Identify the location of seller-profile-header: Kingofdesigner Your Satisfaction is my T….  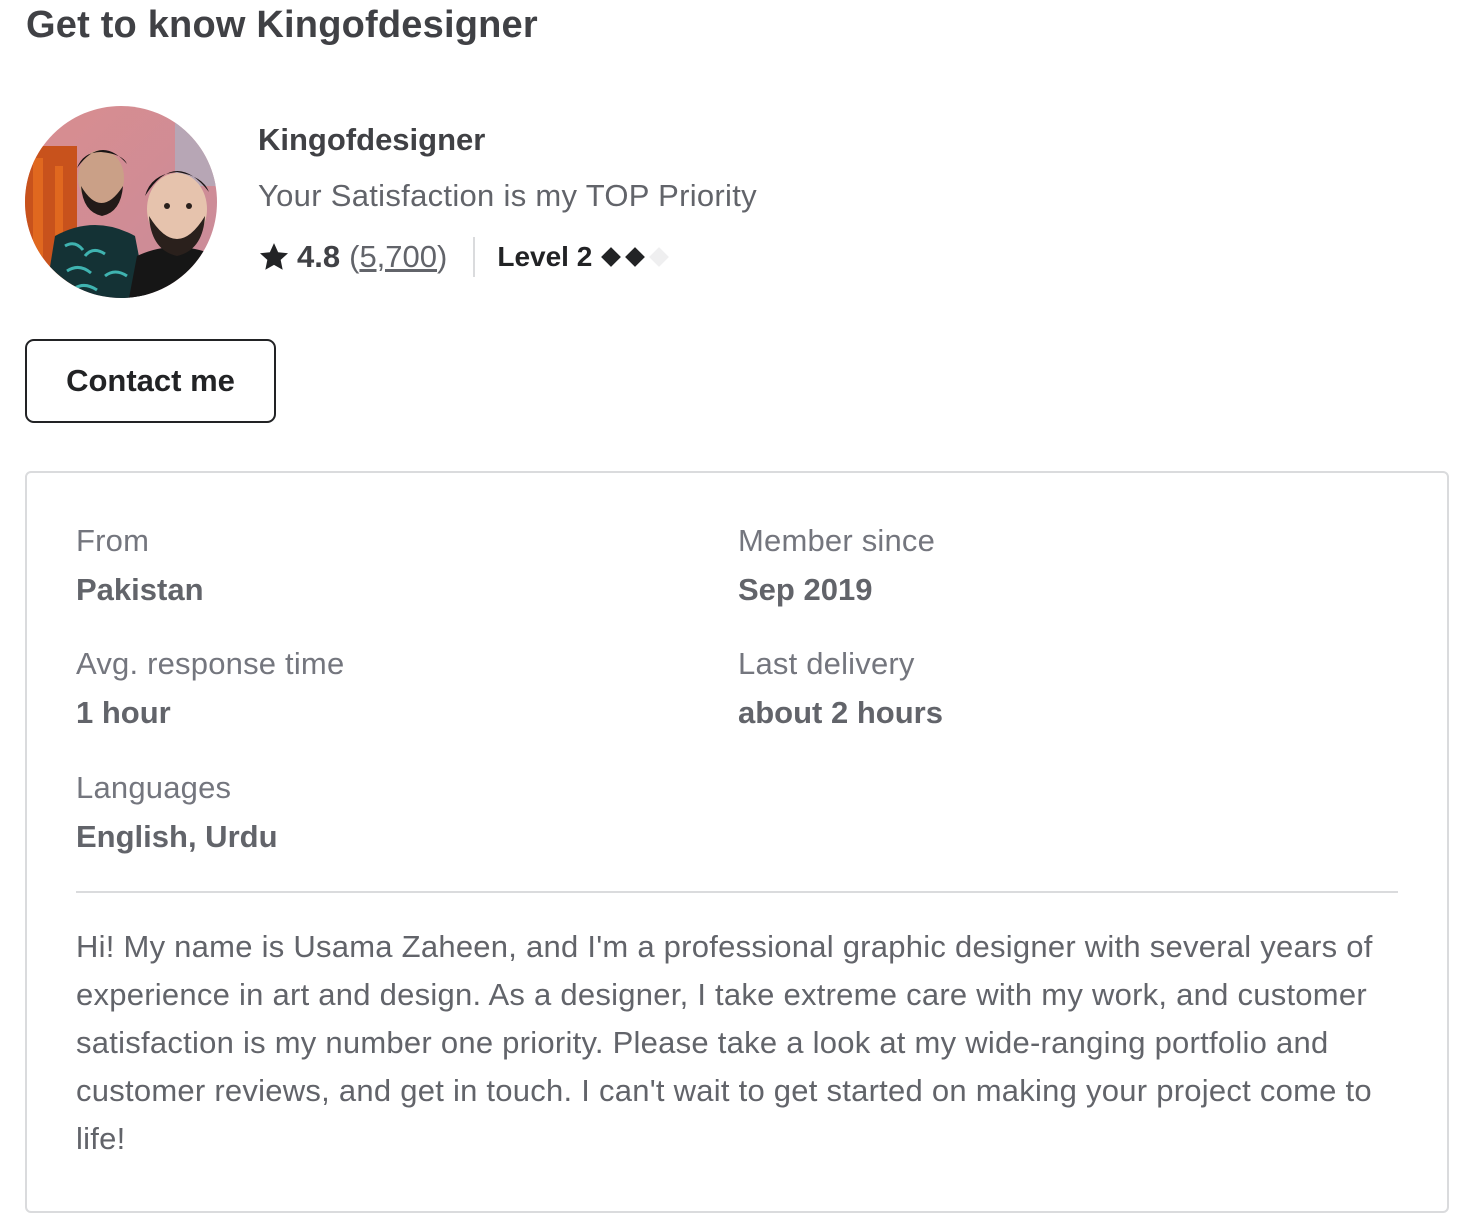
(391, 203).